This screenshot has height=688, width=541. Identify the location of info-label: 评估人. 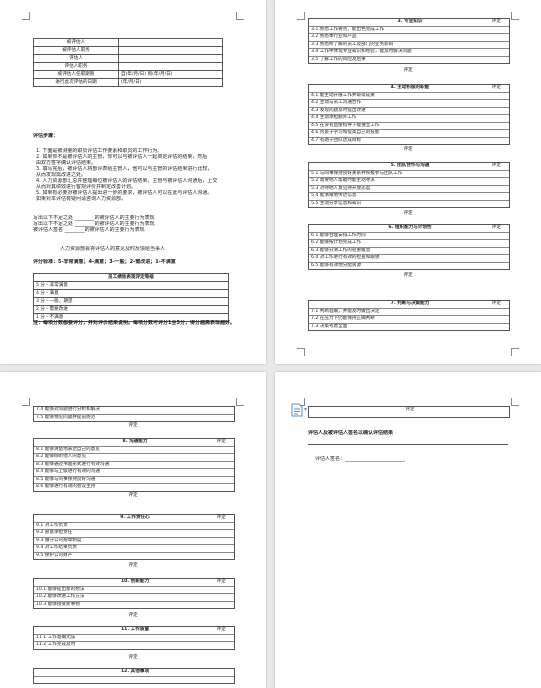
(76, 58).